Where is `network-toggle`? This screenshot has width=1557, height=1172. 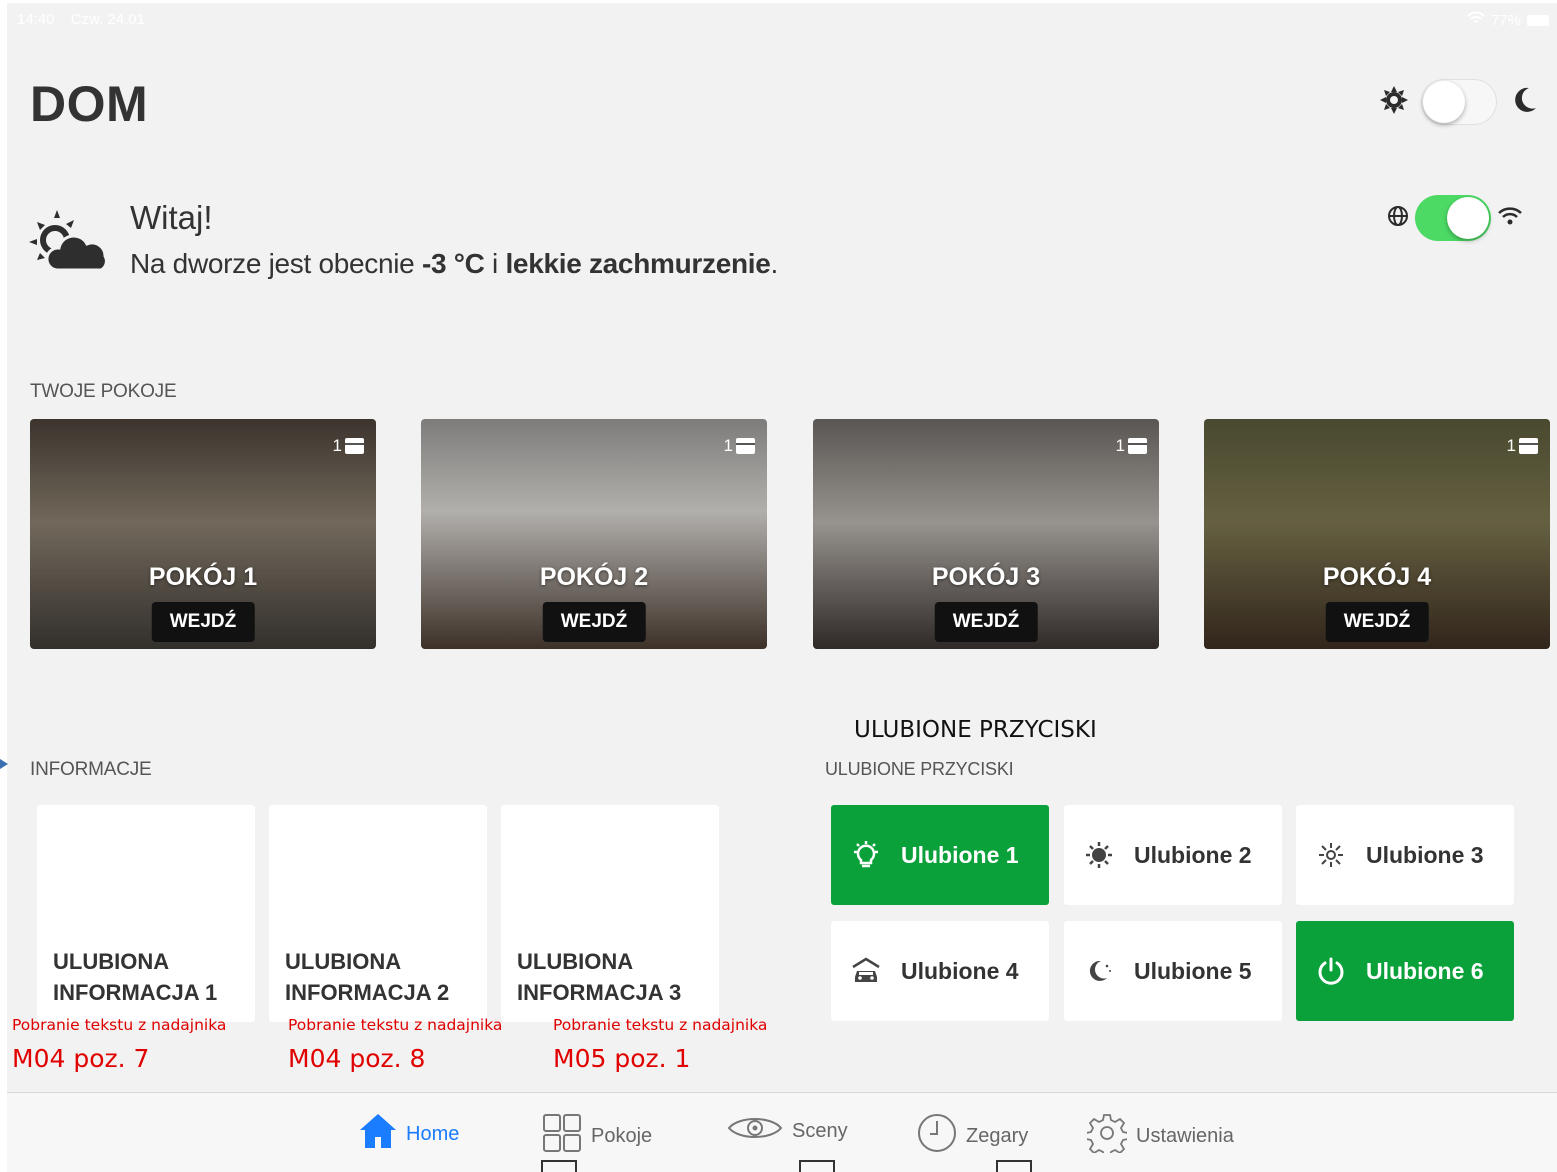 network-toggle is located at coordinates (1453, 218).